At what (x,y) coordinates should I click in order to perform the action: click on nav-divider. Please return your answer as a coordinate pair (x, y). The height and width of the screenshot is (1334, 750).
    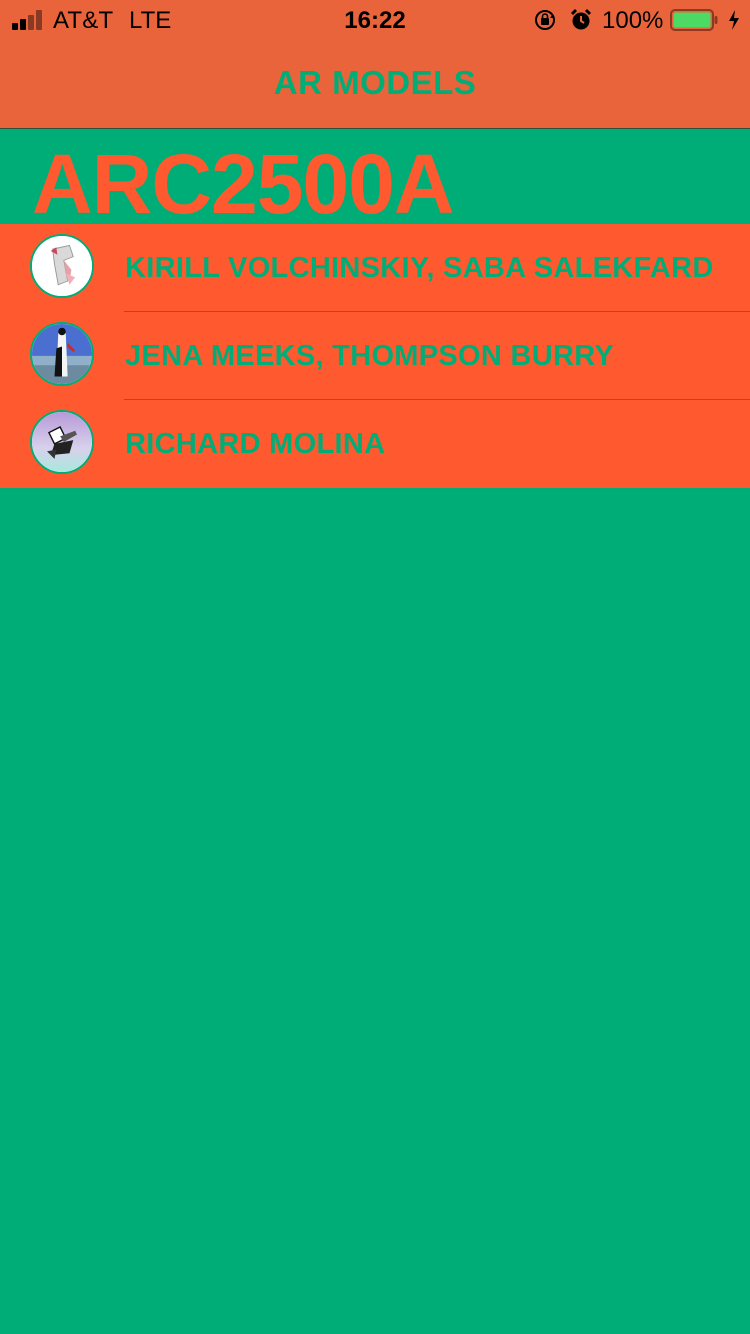
    Looking at the image, I should click on (375, 128).